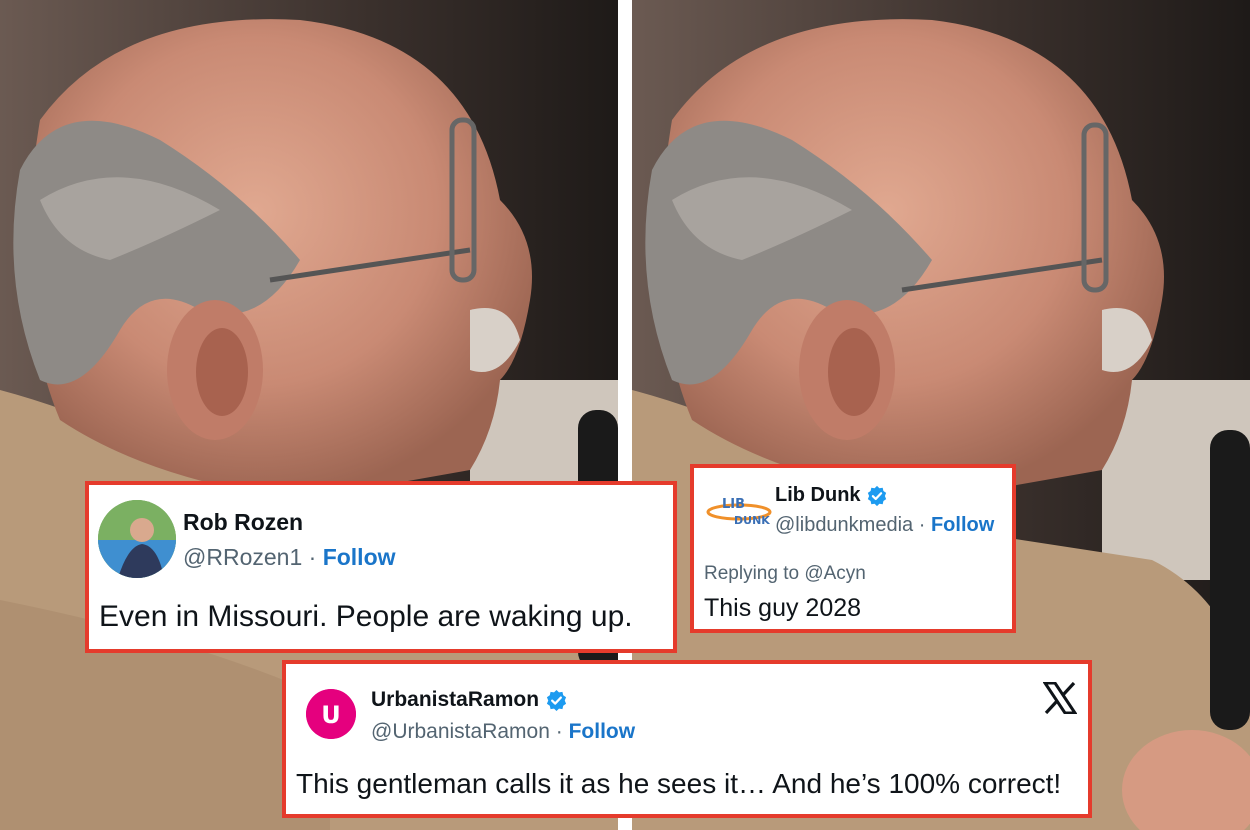  I want to click on handle-line: @RRozen1 · Follow, so click(289, 557).